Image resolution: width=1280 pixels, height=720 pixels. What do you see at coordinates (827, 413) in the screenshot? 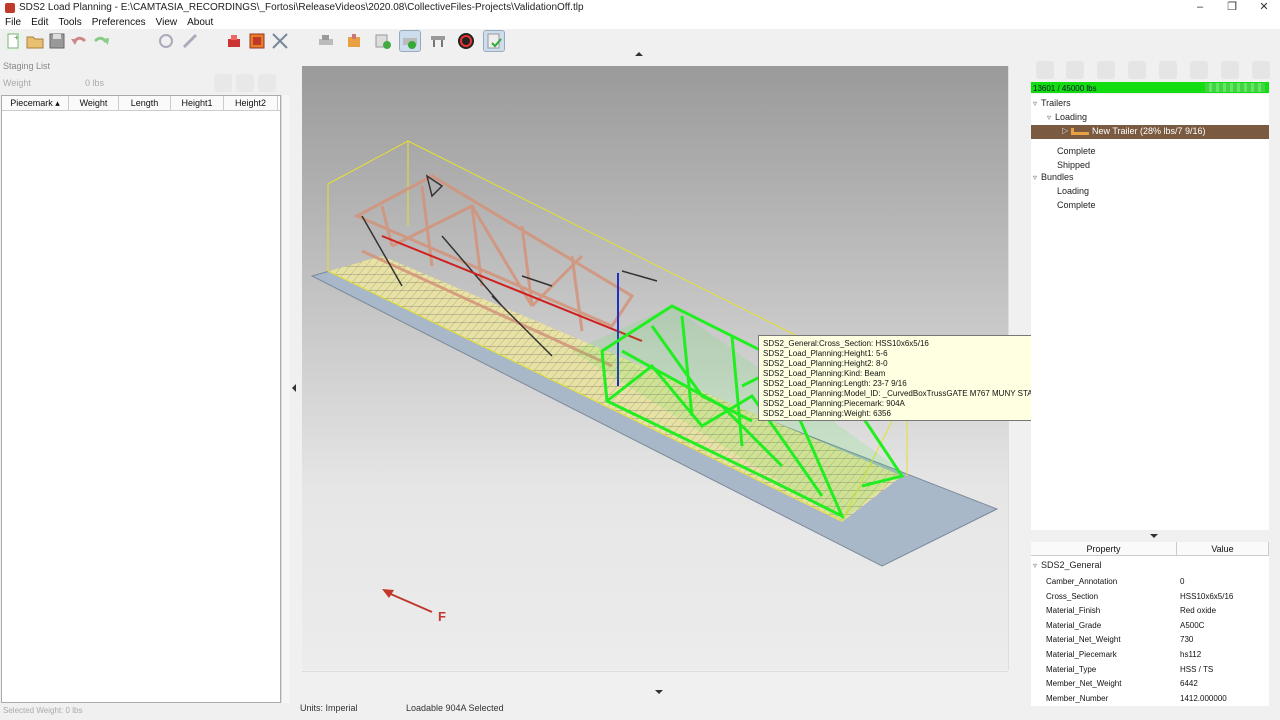
I see `tooltip-line: SDS2_Load_Planning:Weight: 6356` at bounding box center [827, 413].